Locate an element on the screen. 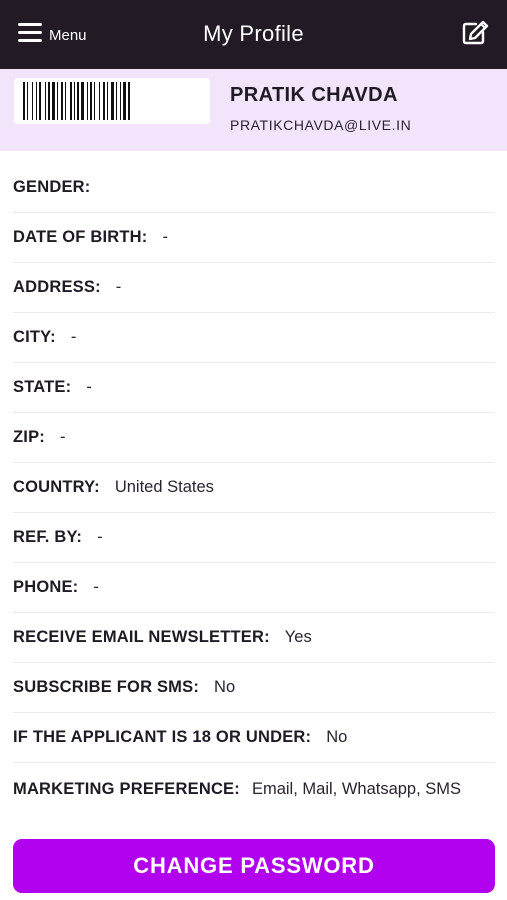 The height and width of the screenshot is (900, 507). field-row-email-newsletter: RECEIVE EMAIL NEWSLETTER: Yes is located at coordinates (254, 638).